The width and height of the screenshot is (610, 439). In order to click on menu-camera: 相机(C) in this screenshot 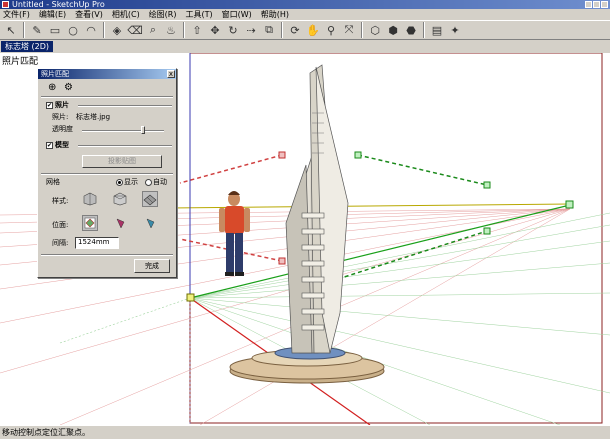, I will do `click(127, 14)`.